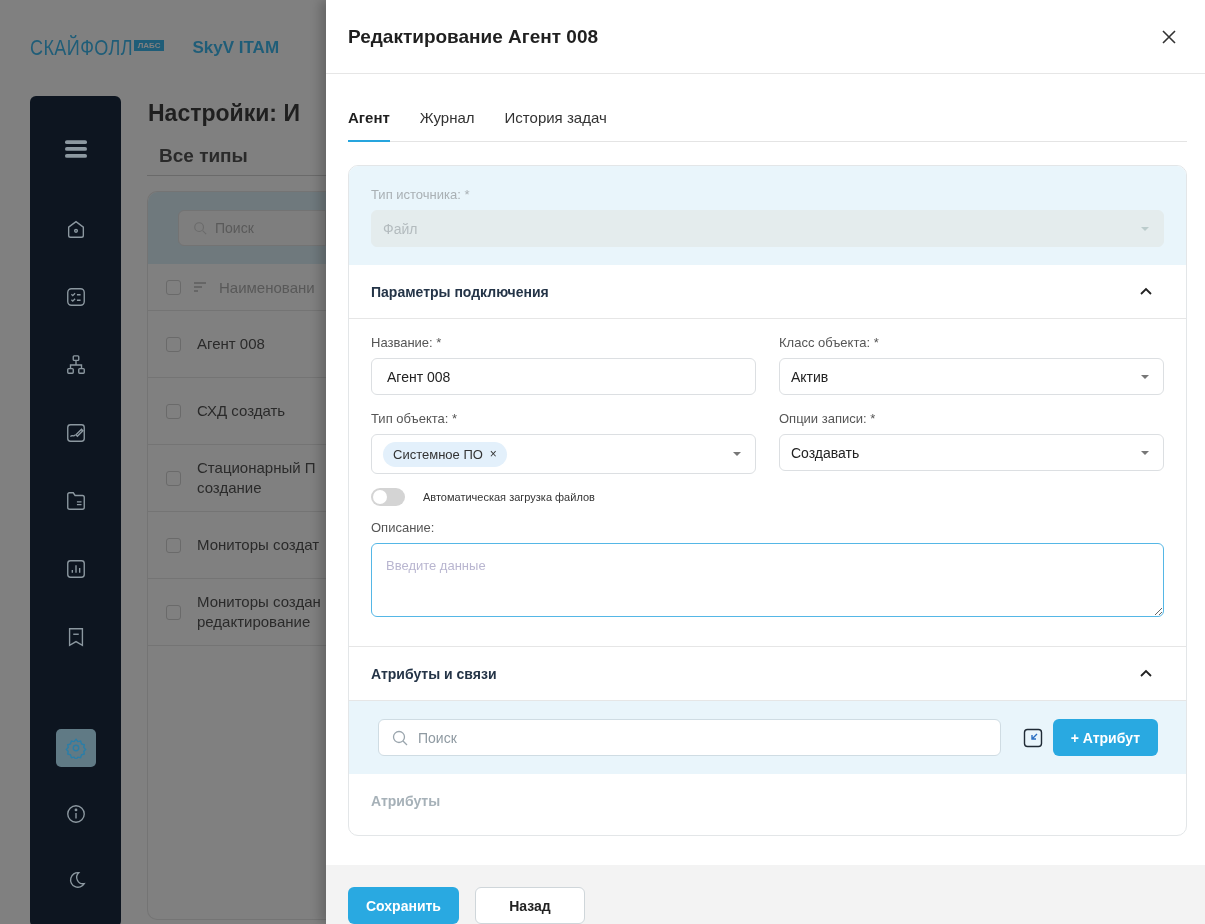 Image resolution: width=1205 pixels, height=924 pixels. I want to click on settings-nav-icon, so click(75, 748).